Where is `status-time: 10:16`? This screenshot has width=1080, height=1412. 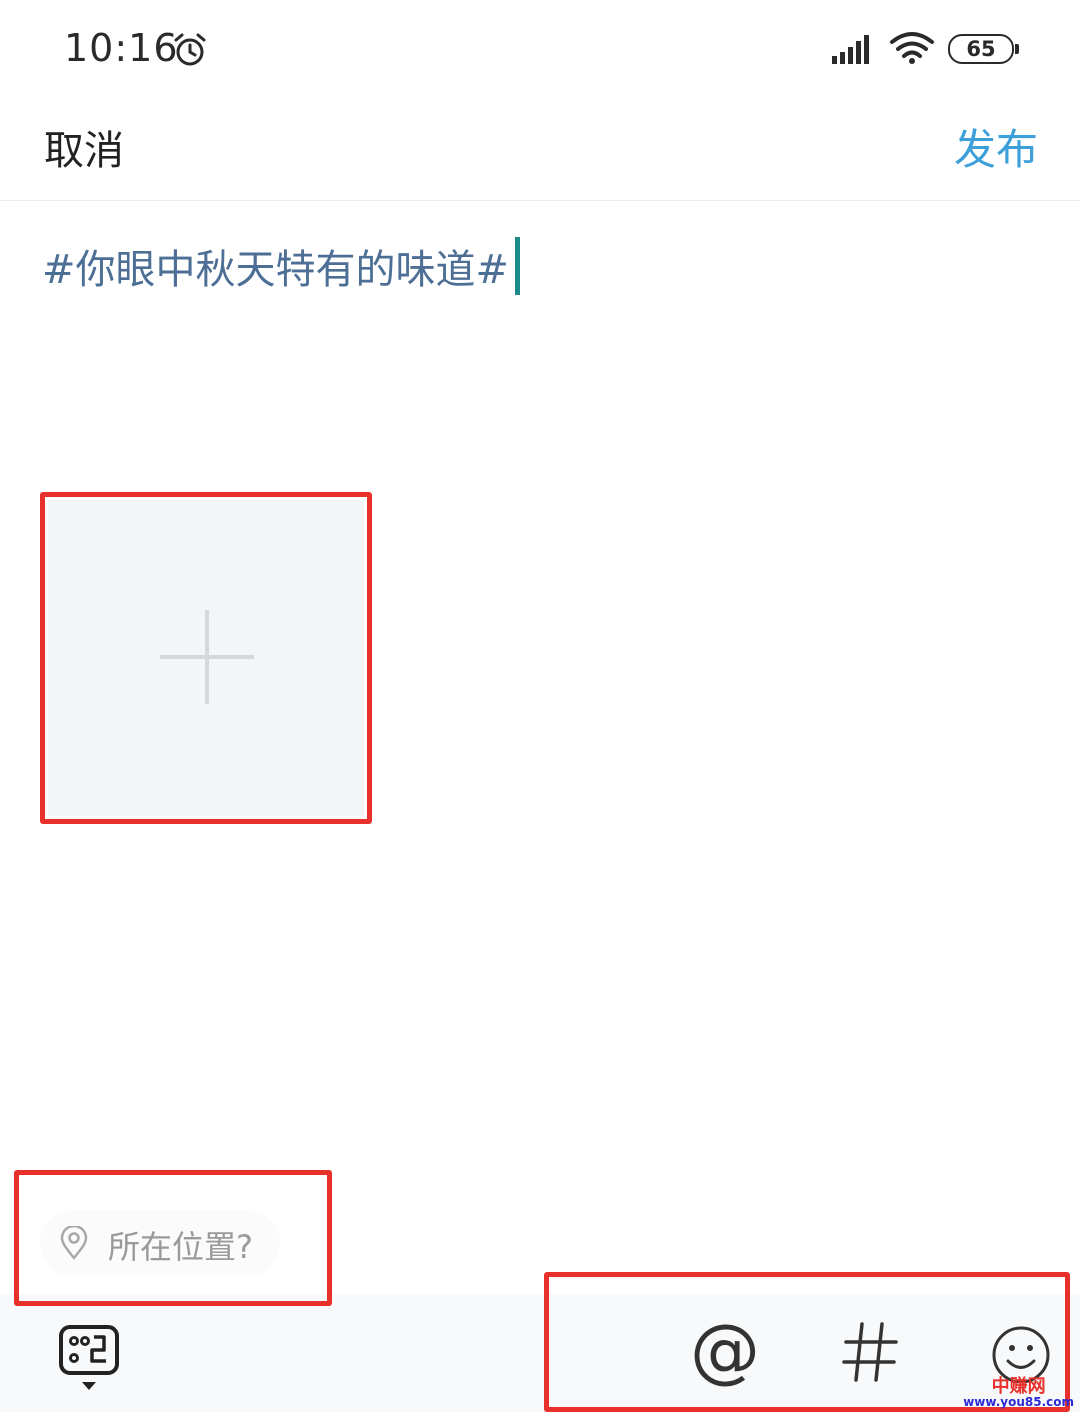 status-time: 10:16 is located at coordinates (121, 48).